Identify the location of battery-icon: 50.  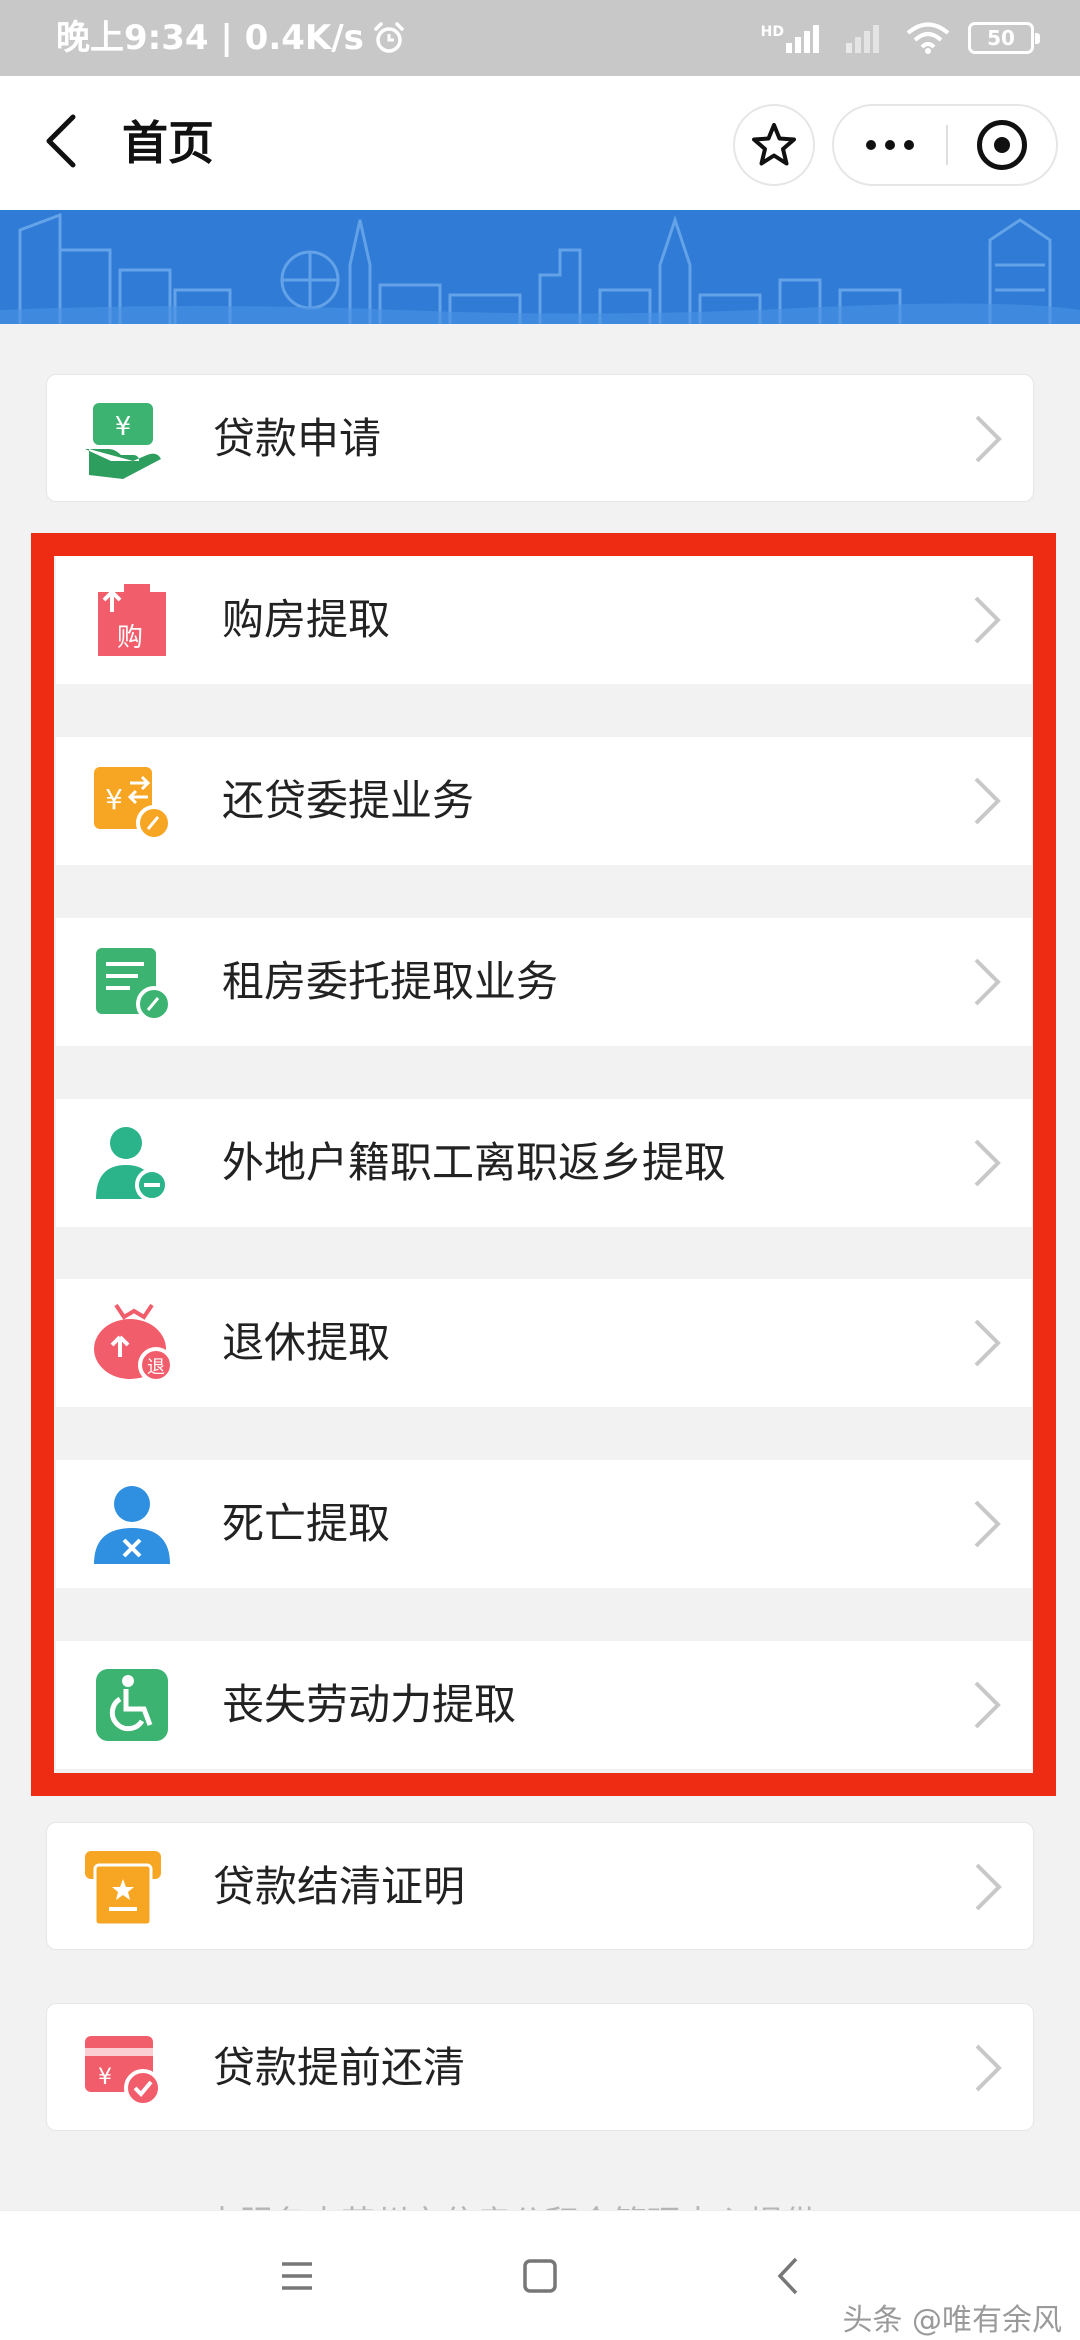
(1004, 38).